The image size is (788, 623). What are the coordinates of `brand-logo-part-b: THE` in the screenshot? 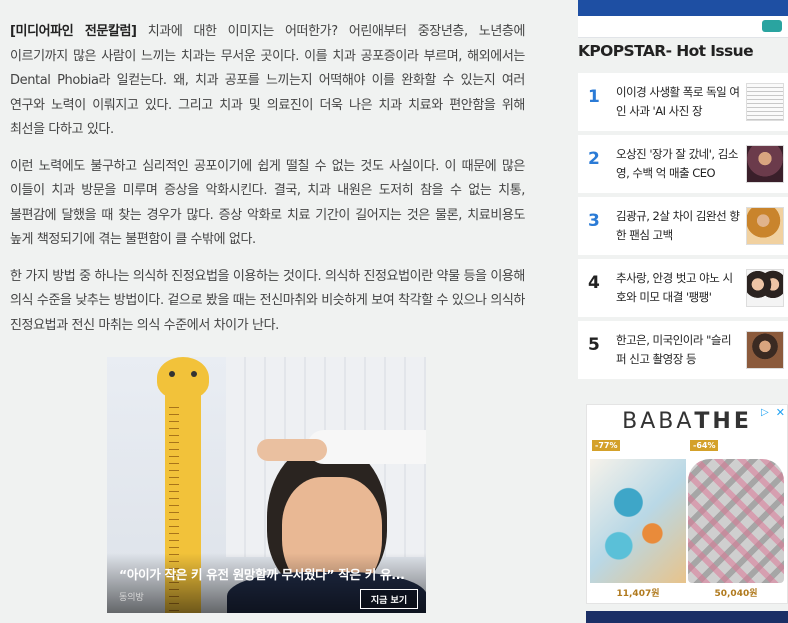 It's located at (723, 421).